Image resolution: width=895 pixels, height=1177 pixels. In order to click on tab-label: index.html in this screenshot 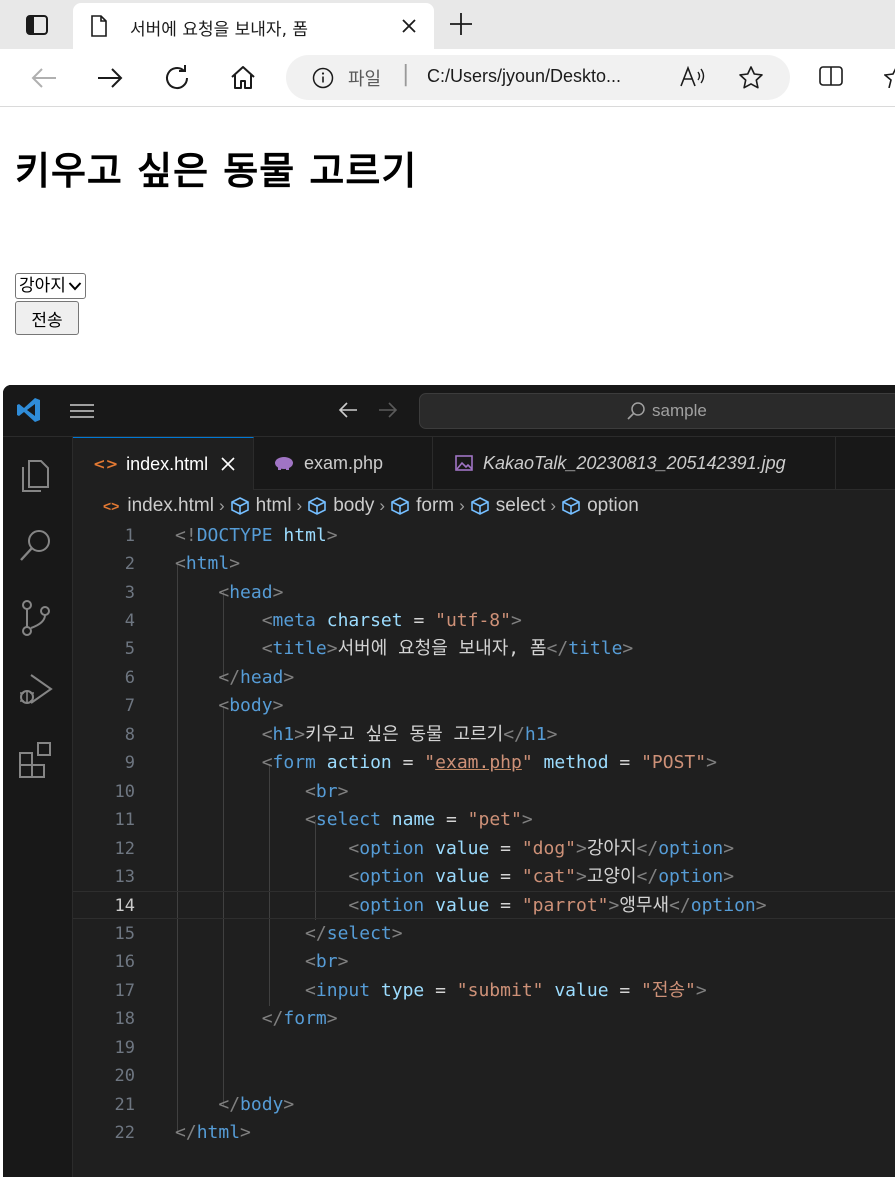, I will do `click(167, 463)`.